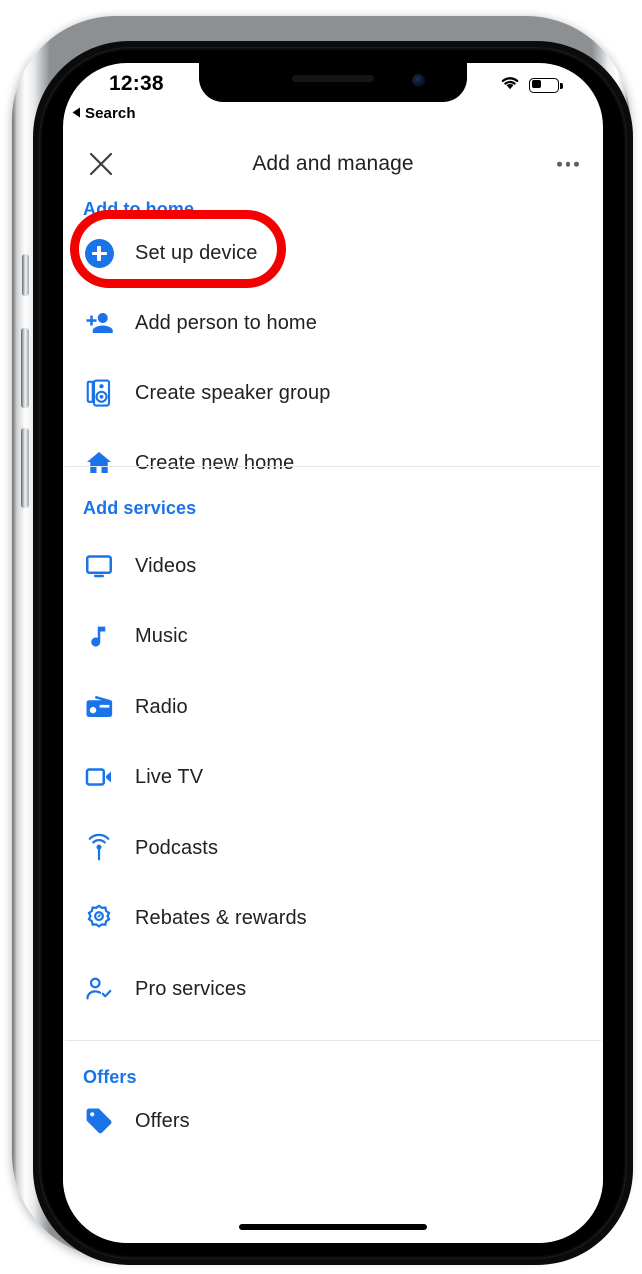 The image size is (642, 1274). I want to click on menu-item-label: Create new home, so click(215, 462).